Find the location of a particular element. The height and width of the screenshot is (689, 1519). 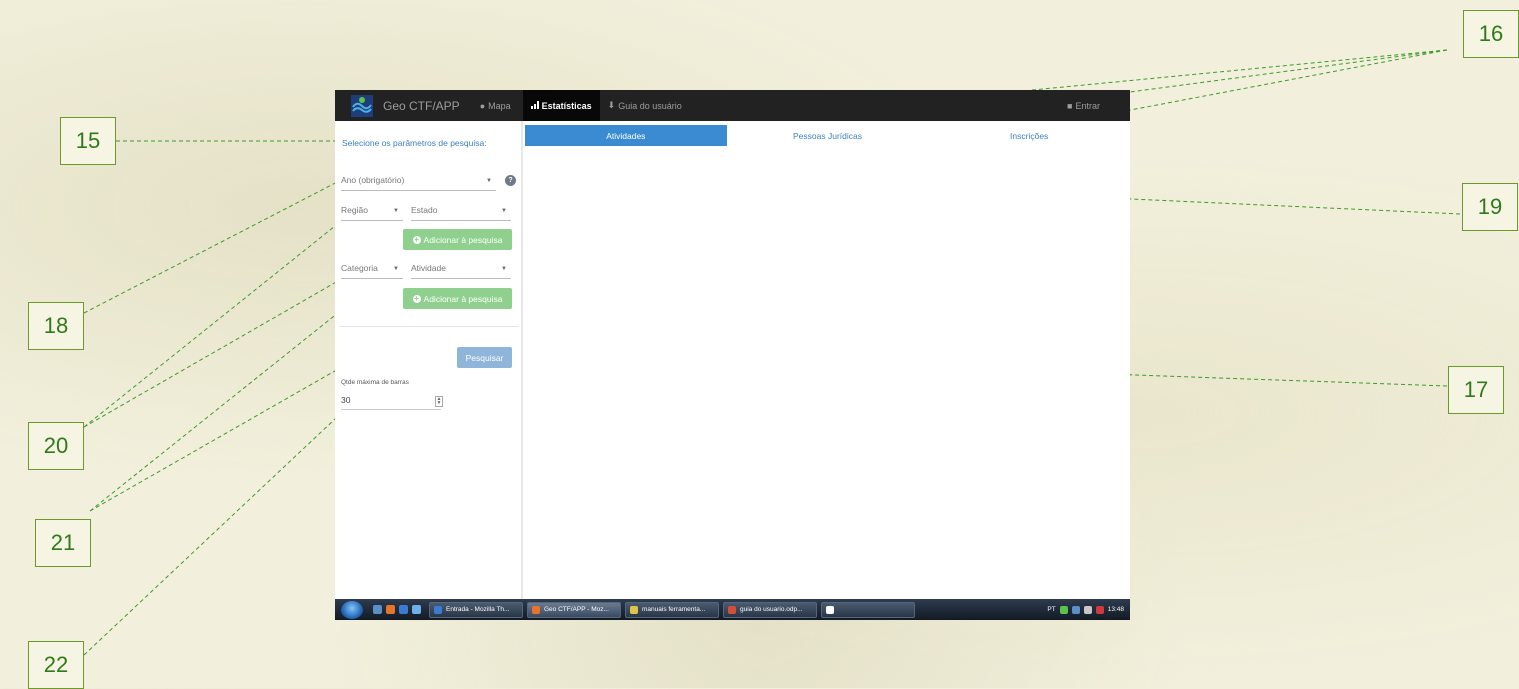

qtde-label: Qtde máxima de barras is located at coordinates (375, 382).